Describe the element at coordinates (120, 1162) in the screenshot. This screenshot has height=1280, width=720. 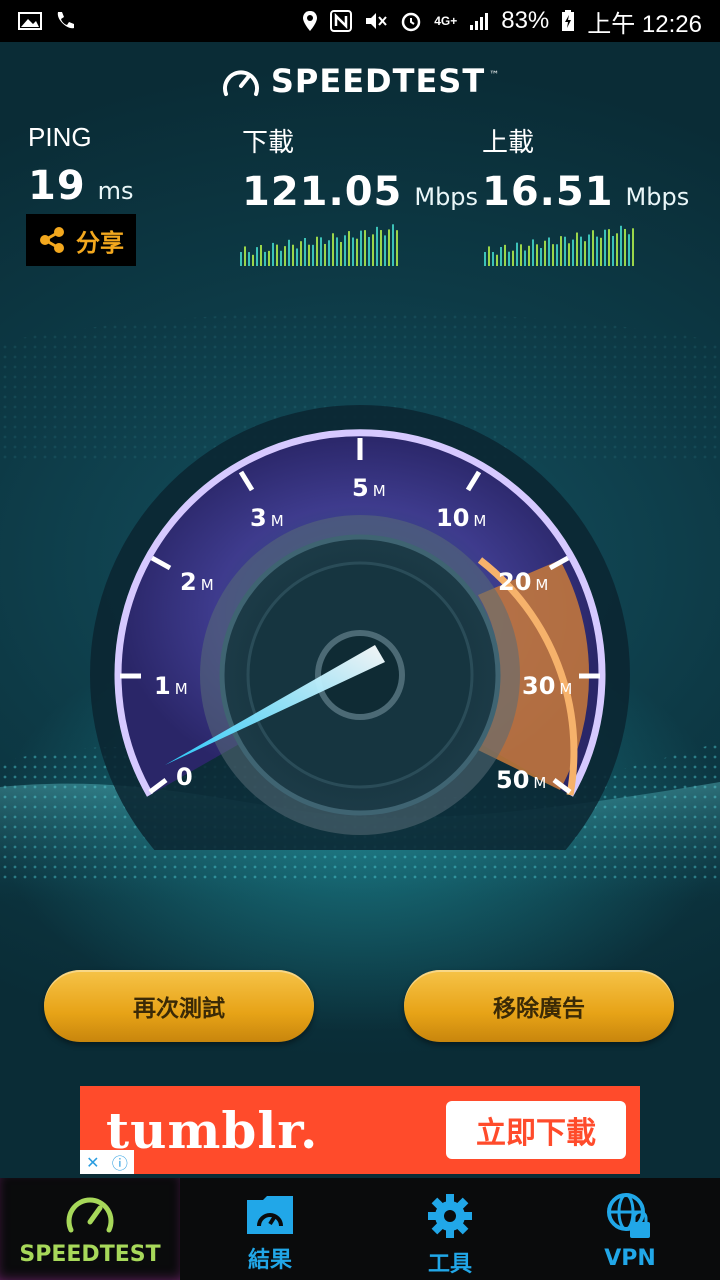
I see `ad-info-icon: ⓘ` at that location.